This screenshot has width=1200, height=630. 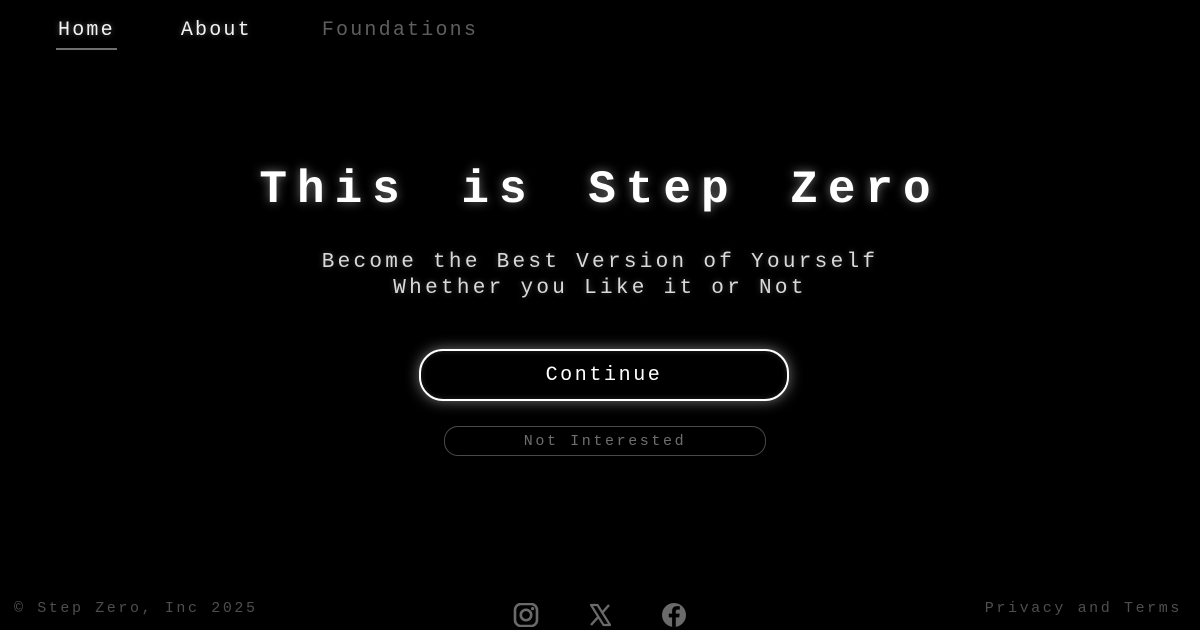 What do you see at coordinates (1083, 608) in the screenshot?
I see `privacy-terms-link: Privacy and Terms` at bounding box center [1083, 608].